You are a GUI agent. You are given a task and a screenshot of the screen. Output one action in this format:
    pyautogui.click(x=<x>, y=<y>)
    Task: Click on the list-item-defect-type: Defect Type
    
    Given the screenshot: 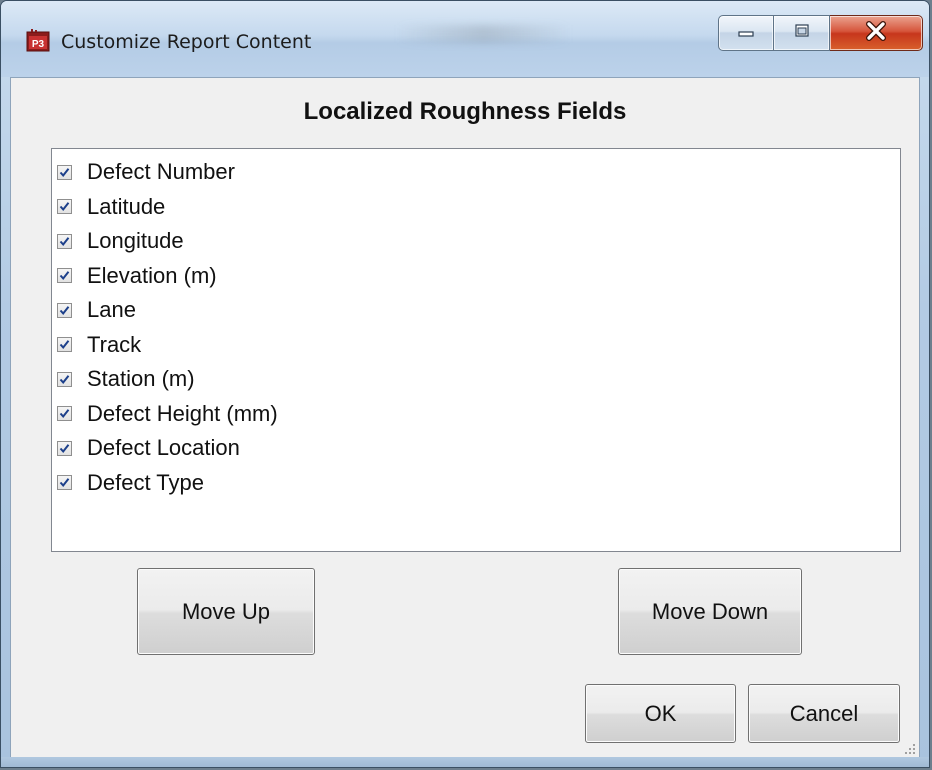 What is the action you would take?
    pyautogui.click(x=476, y=483)
    